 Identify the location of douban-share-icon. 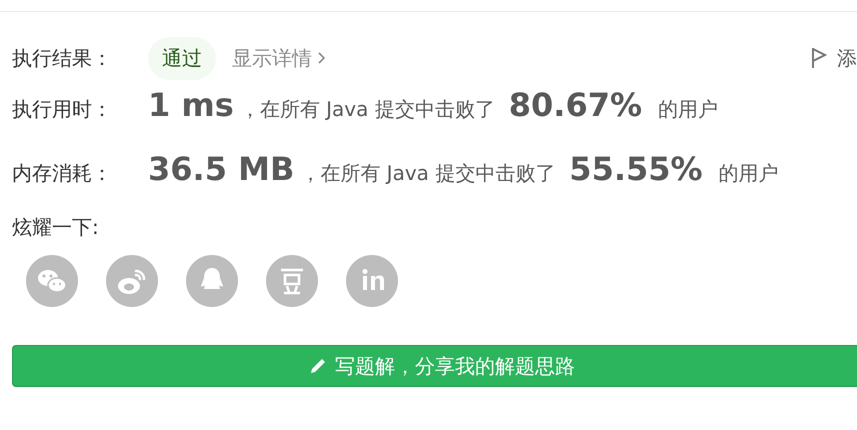
(292, 281).